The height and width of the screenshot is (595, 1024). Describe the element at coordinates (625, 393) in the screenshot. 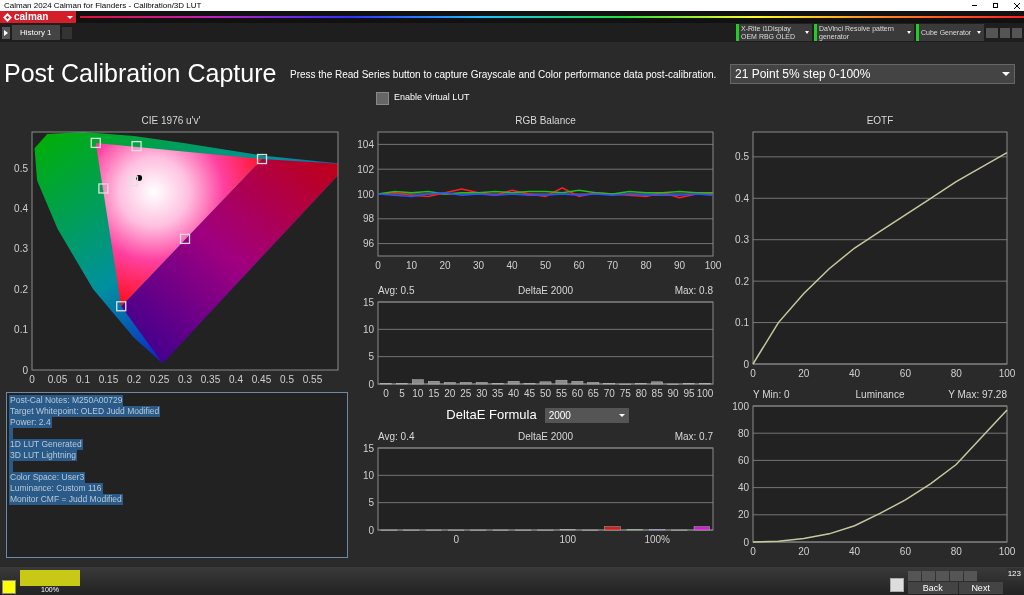

I see `axis-tick-label: 75` at that location.